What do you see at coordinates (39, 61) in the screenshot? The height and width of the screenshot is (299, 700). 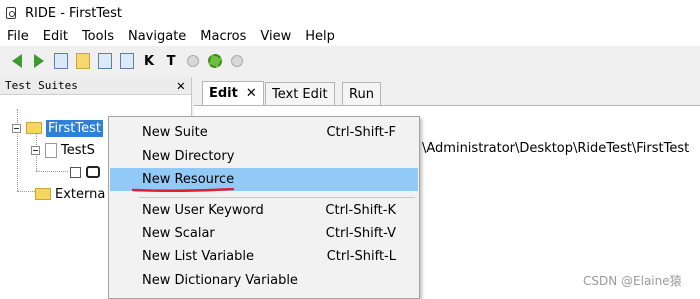 I see `forward-arrow-icon` at bounding box center [39, 61].